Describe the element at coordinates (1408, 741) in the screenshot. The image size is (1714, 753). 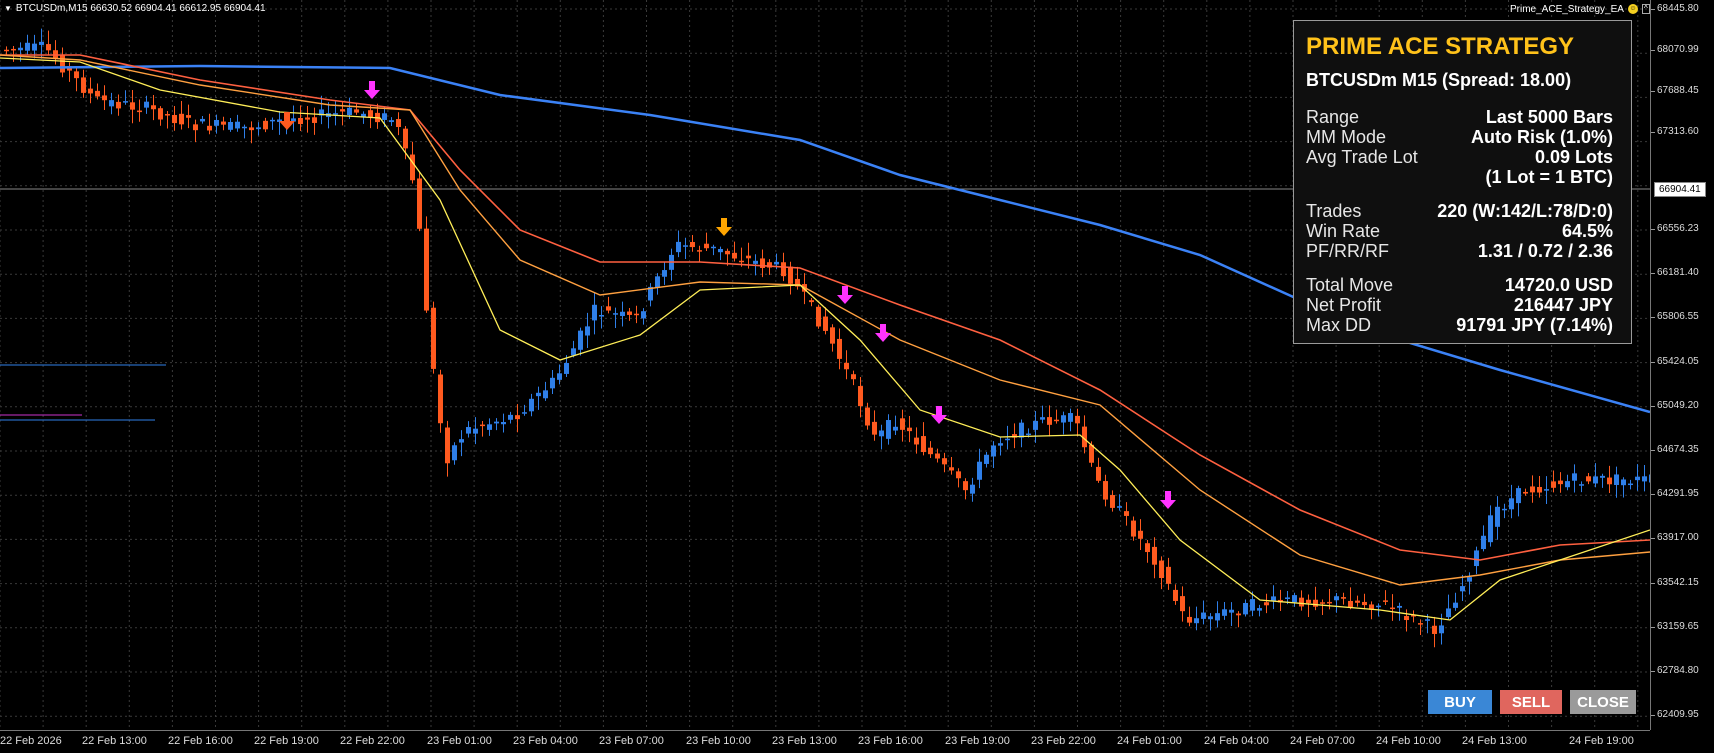
I see `time-tick-label: 24 Feb 10:00` at that location.